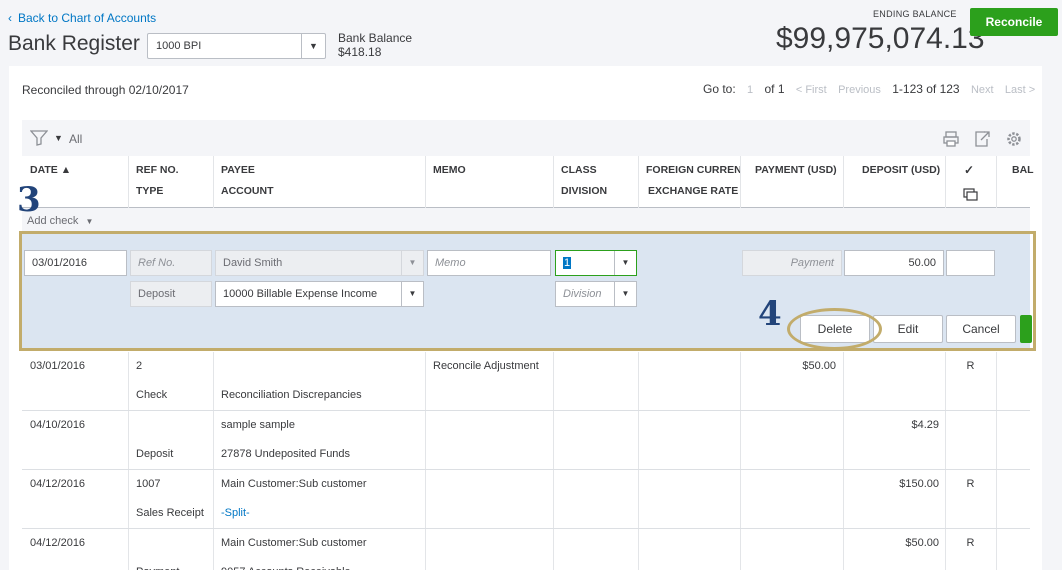 The height and width of the screenshot is (570, 1062). What do you see at coordinates (486, 366) in the screenshot?
I see `cell-memo: Reconcile Adjustment` at bounding box center [486, 366].